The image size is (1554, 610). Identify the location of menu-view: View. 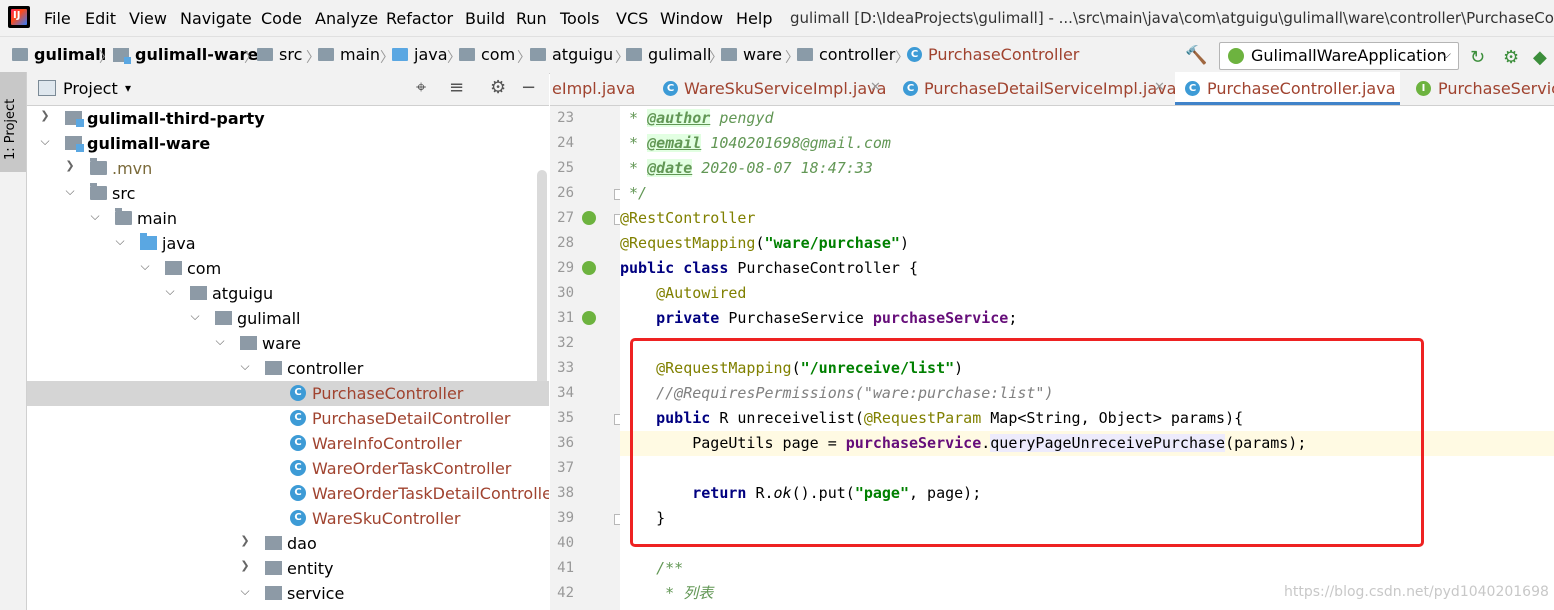
(148, 18).